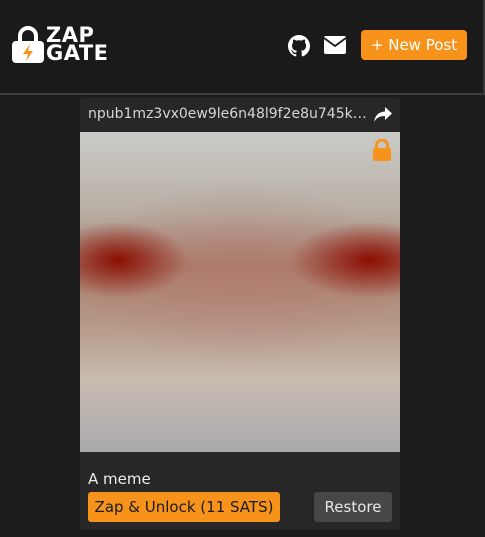 The image size is (485, 537). I want to click on logo-text: ZAP GATE, so click(77, 45).